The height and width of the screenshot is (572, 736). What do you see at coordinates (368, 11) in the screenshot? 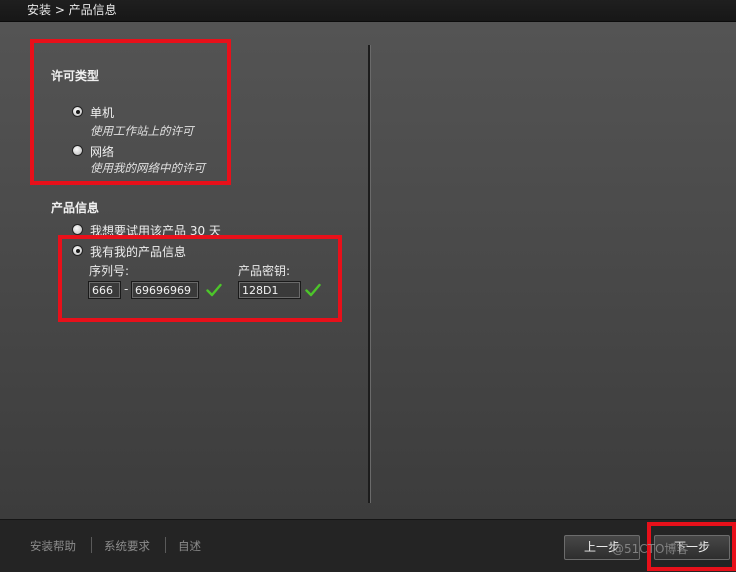
I see `title-bar: 安装 > 产品信息` at bounding box center [368, 11].